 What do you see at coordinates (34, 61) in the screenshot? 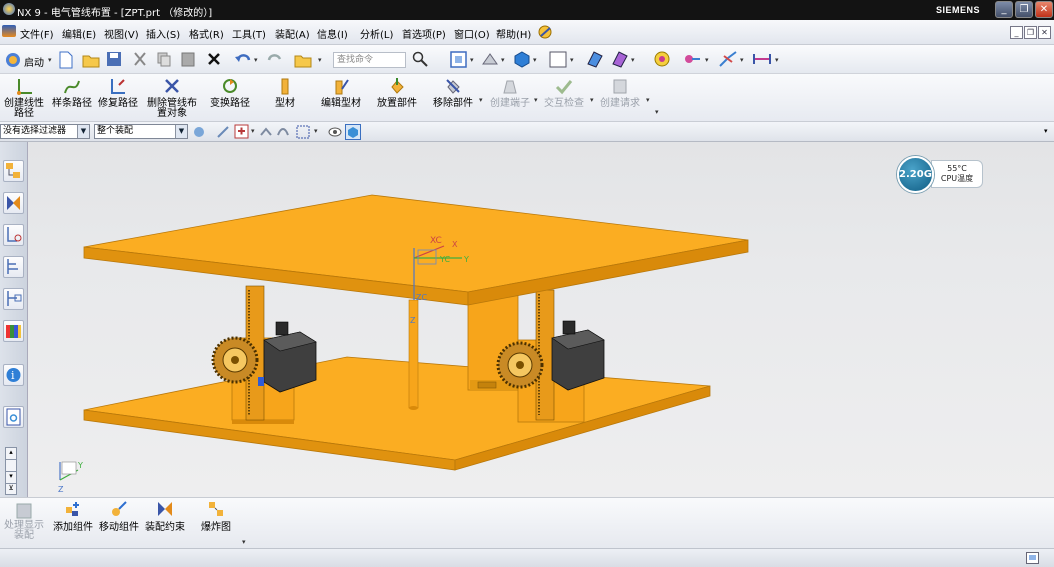
I see `start-label: 启动` at bounding box center [34, 61].